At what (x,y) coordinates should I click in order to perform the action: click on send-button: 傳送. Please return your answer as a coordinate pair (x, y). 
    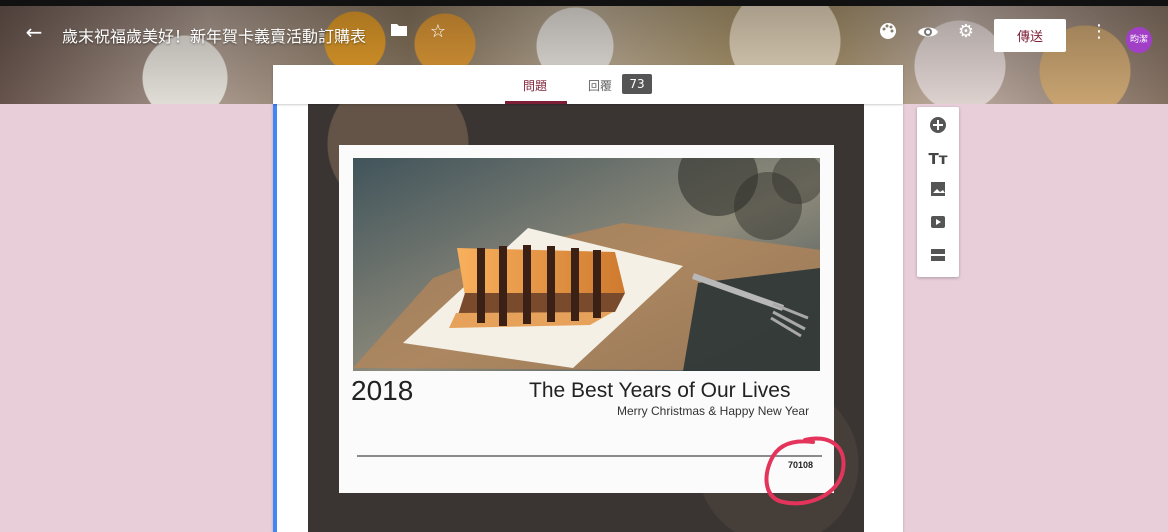
    Looking at the image, I should click on (1030, 35).